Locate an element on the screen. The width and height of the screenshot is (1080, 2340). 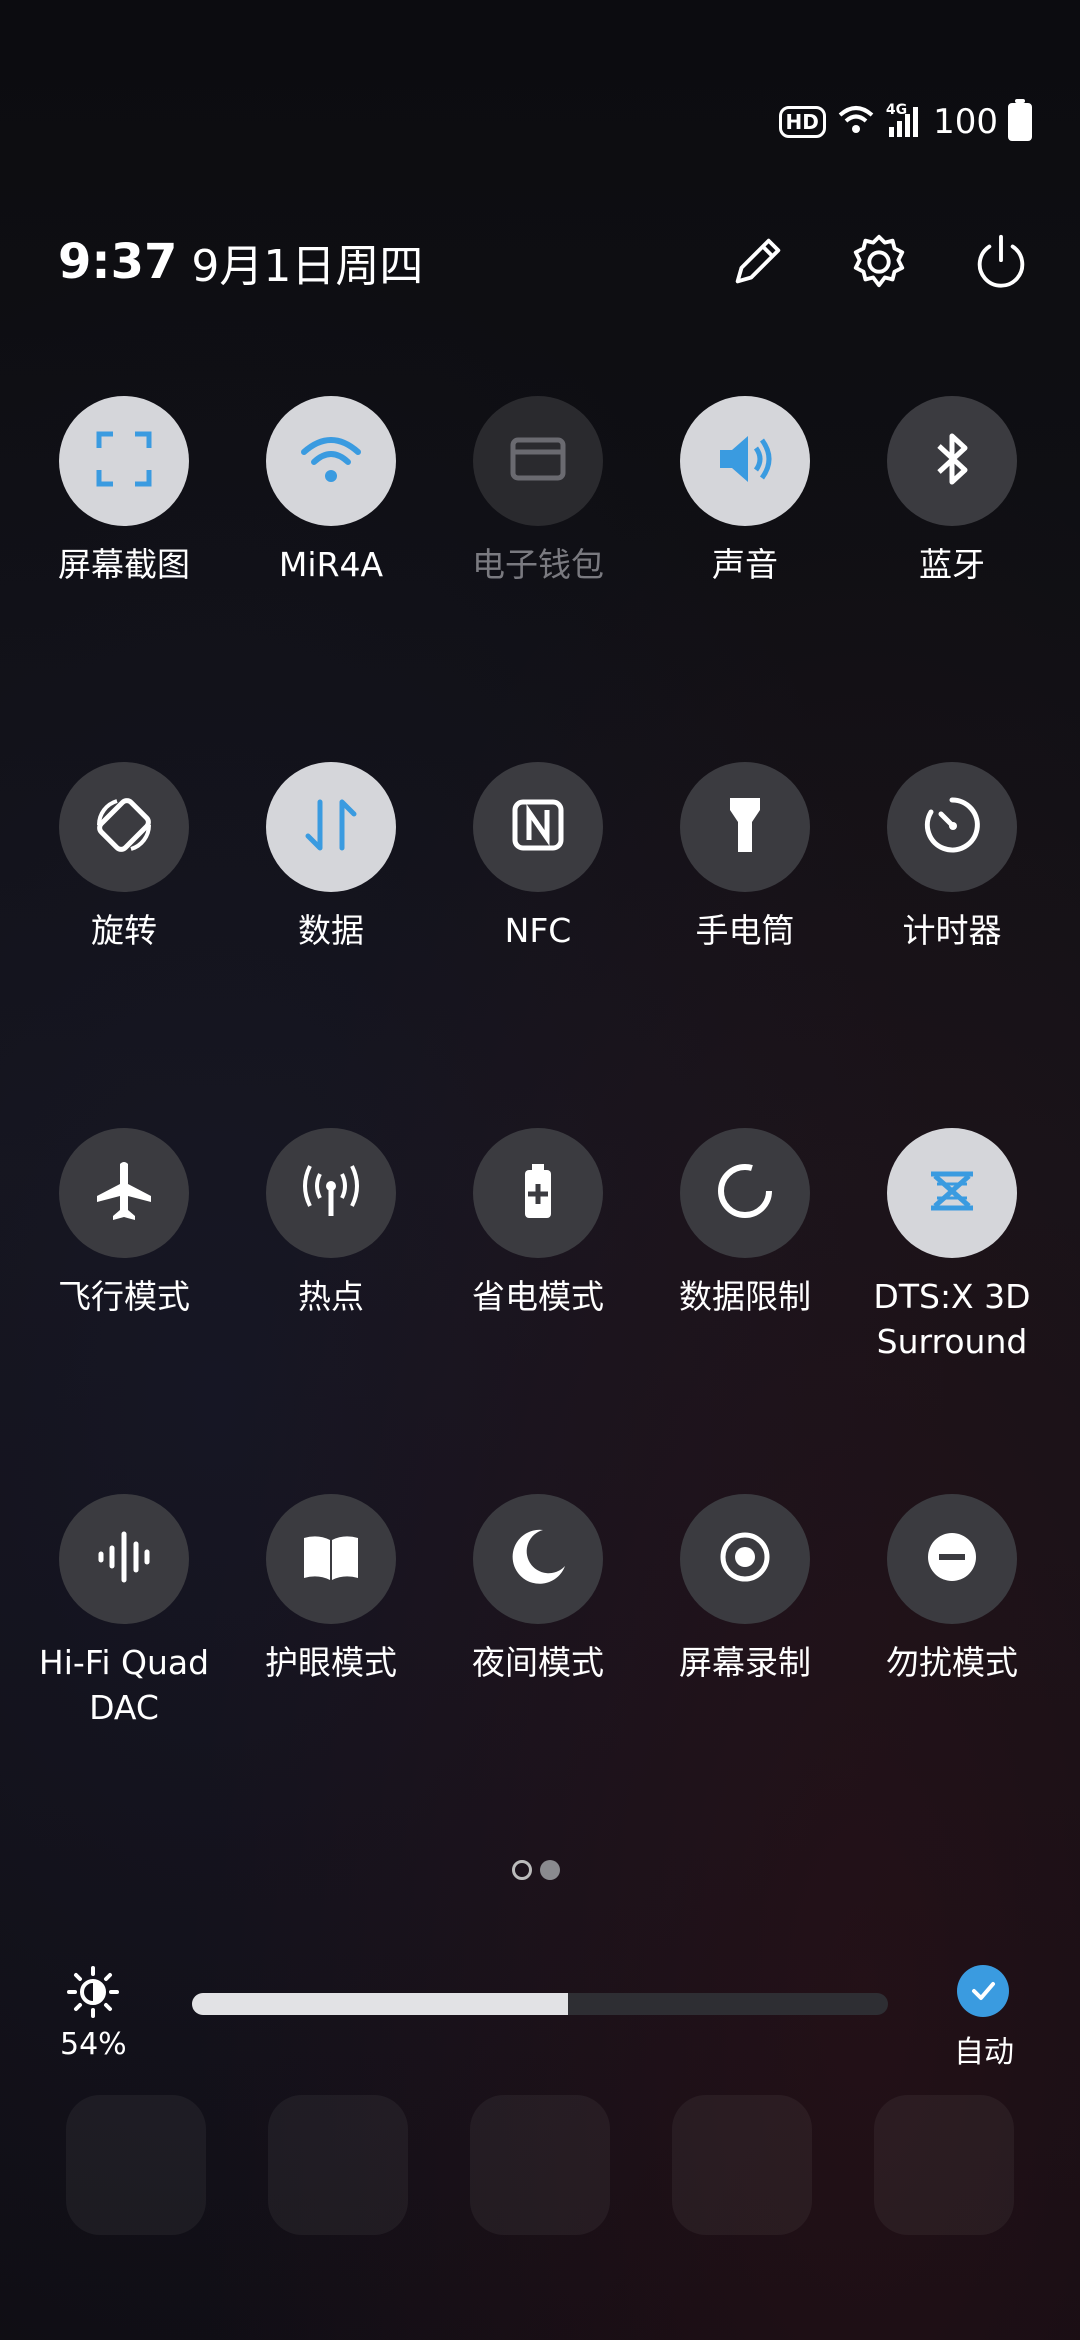
wallet-icon is located at coordinates (538, 461).